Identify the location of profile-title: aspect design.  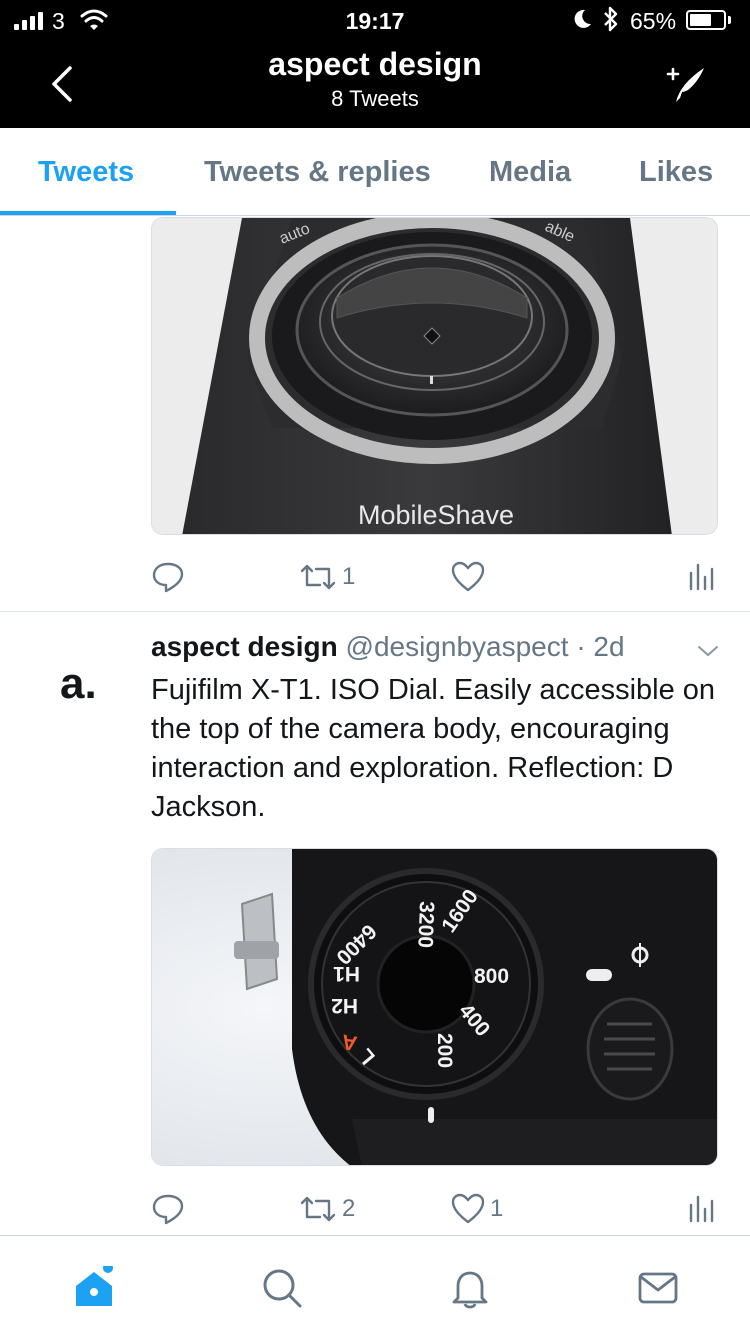
(375, 64).